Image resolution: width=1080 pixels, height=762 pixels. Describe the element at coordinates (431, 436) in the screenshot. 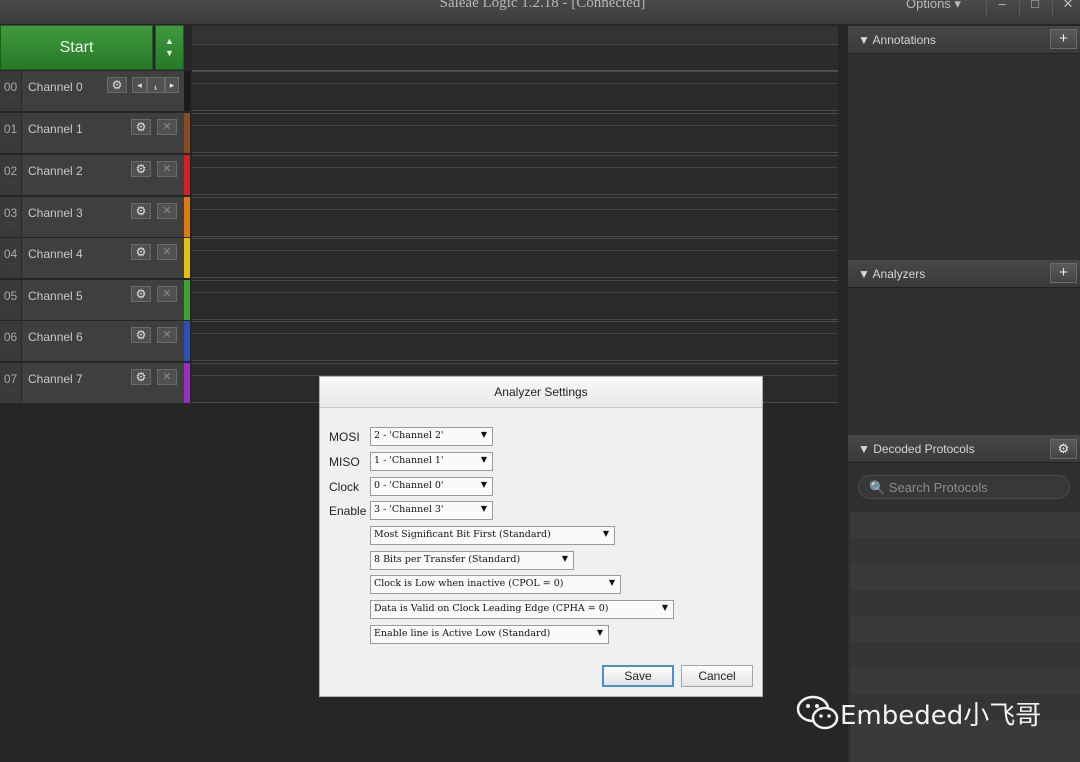

I see `mosi-select: 2 - 'Channel 2' ▼` at that location.